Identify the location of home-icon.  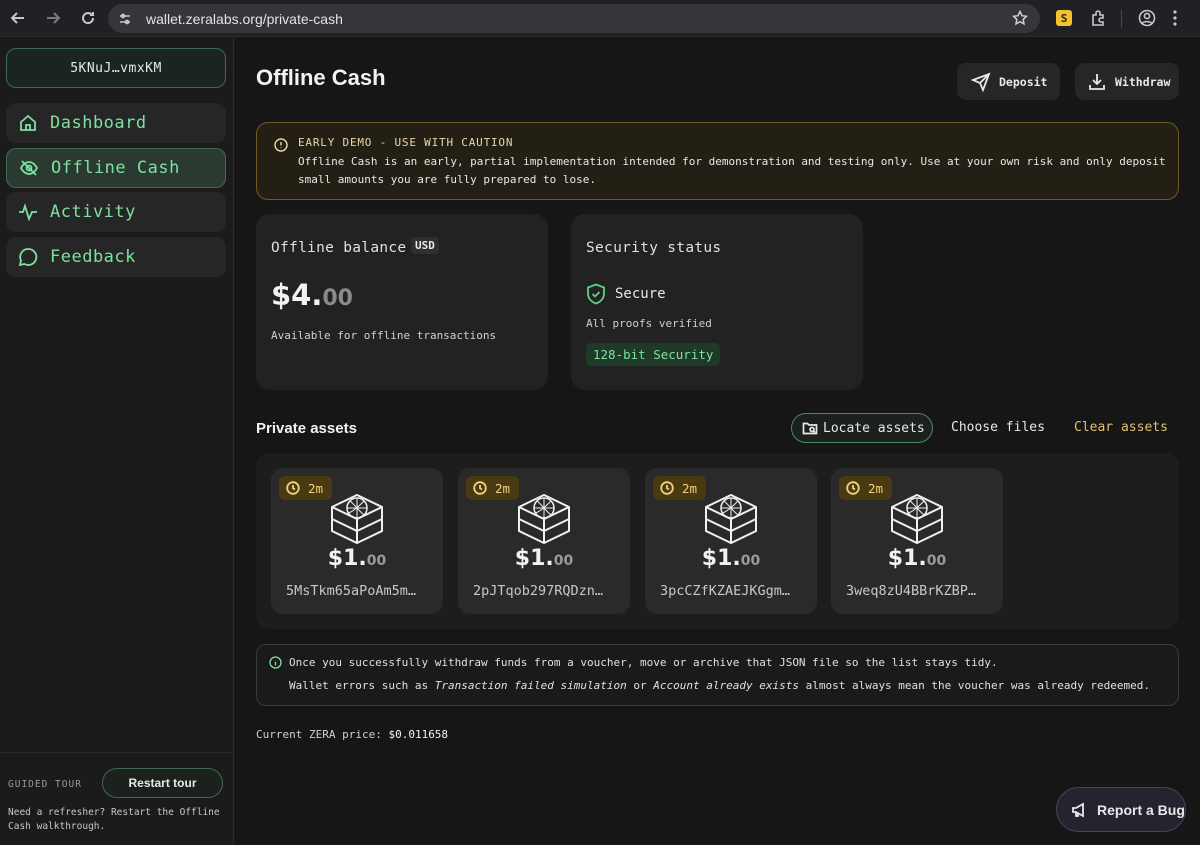
(28, 122).